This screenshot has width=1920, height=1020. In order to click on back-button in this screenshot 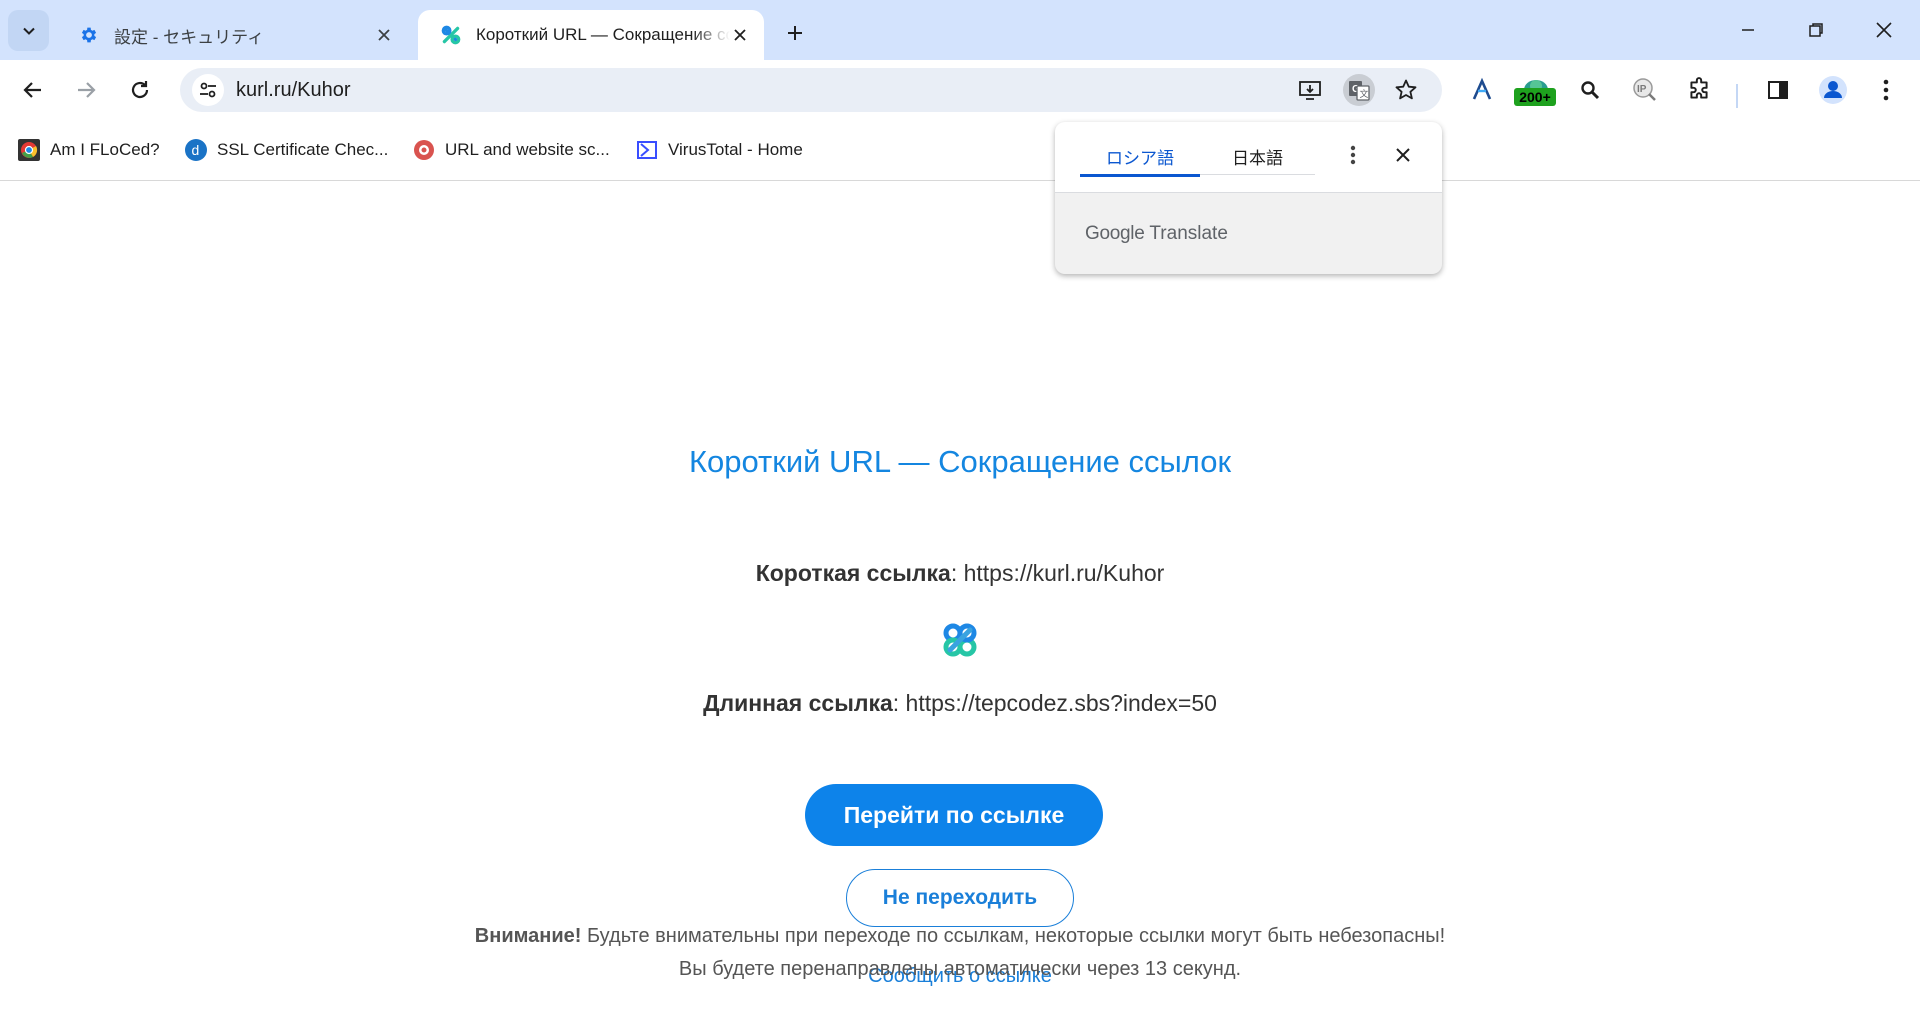, I will do `click(33, 90)`.